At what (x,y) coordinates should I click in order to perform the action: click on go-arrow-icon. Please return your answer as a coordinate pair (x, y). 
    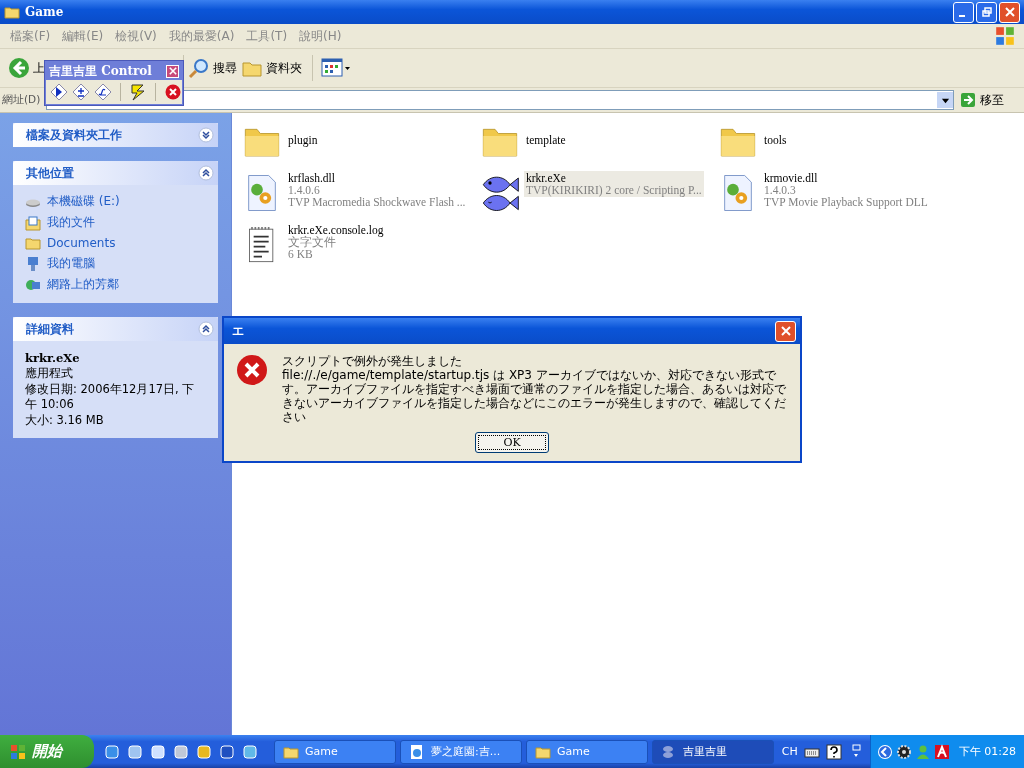
    Looking at the image, I should click on (968, 100).